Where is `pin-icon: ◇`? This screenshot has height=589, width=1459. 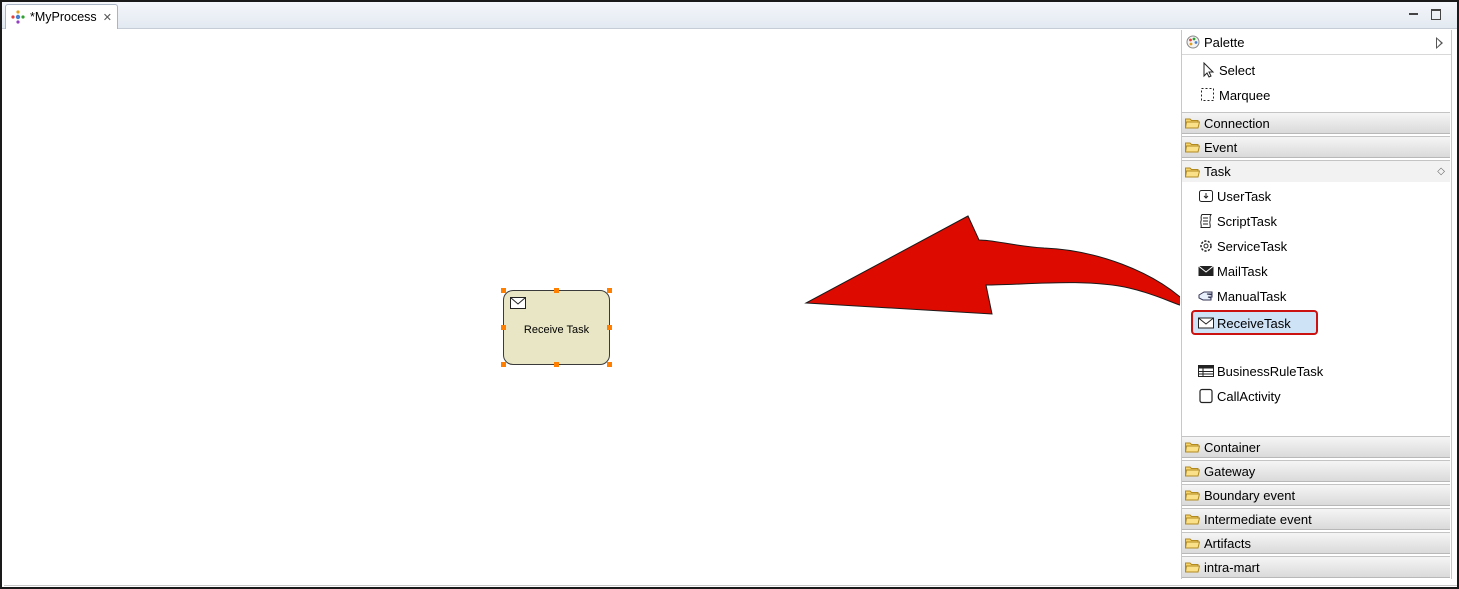
pin-icon: ◇ is located at coordinates (1441, 171).